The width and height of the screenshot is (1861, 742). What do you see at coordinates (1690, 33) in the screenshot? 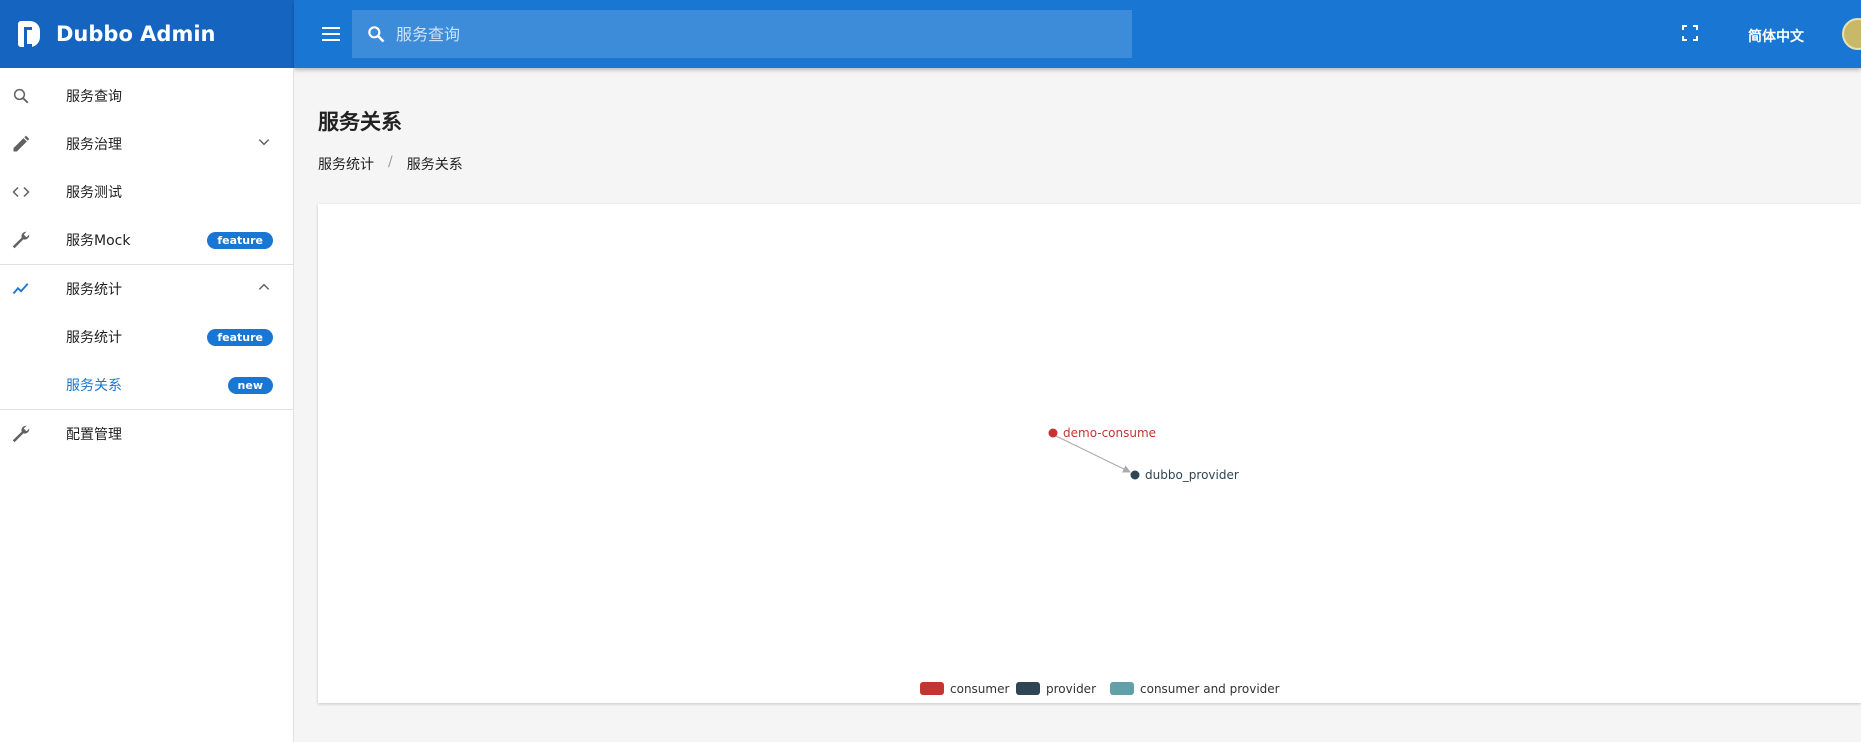
I see `fullscreen-icon` at bounding box center [1690, 33].